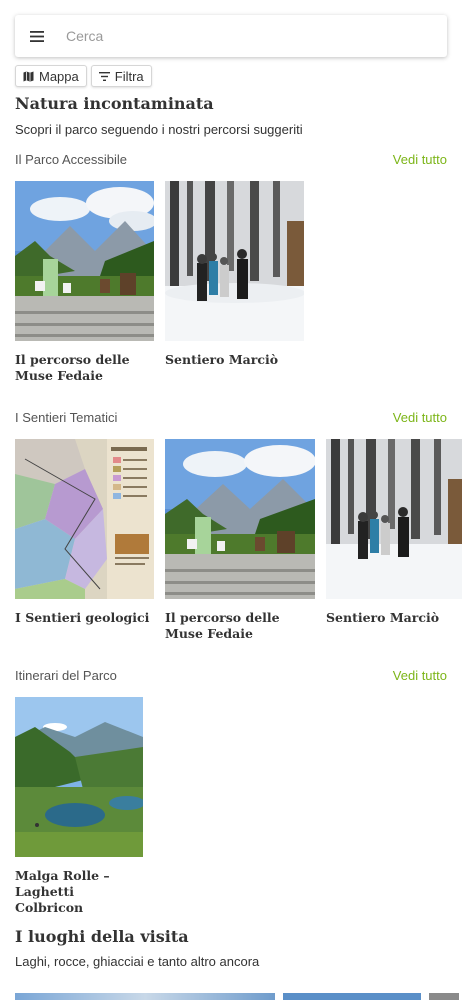 The height and width of the screenshot is (1000, 462). I want to click on filter-button-label: Filtra, so click(129, 76).